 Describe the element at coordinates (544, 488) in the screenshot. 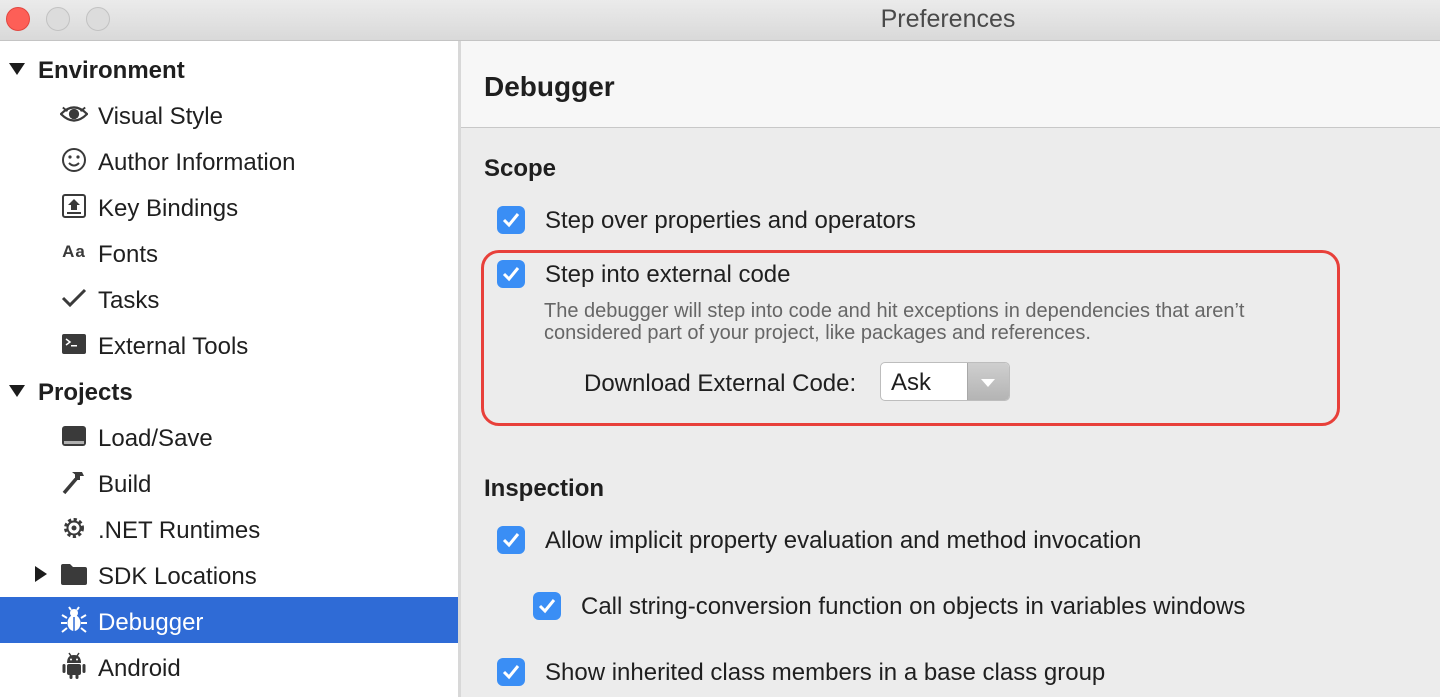

I see `inspection-heading: Inspection` at that location.